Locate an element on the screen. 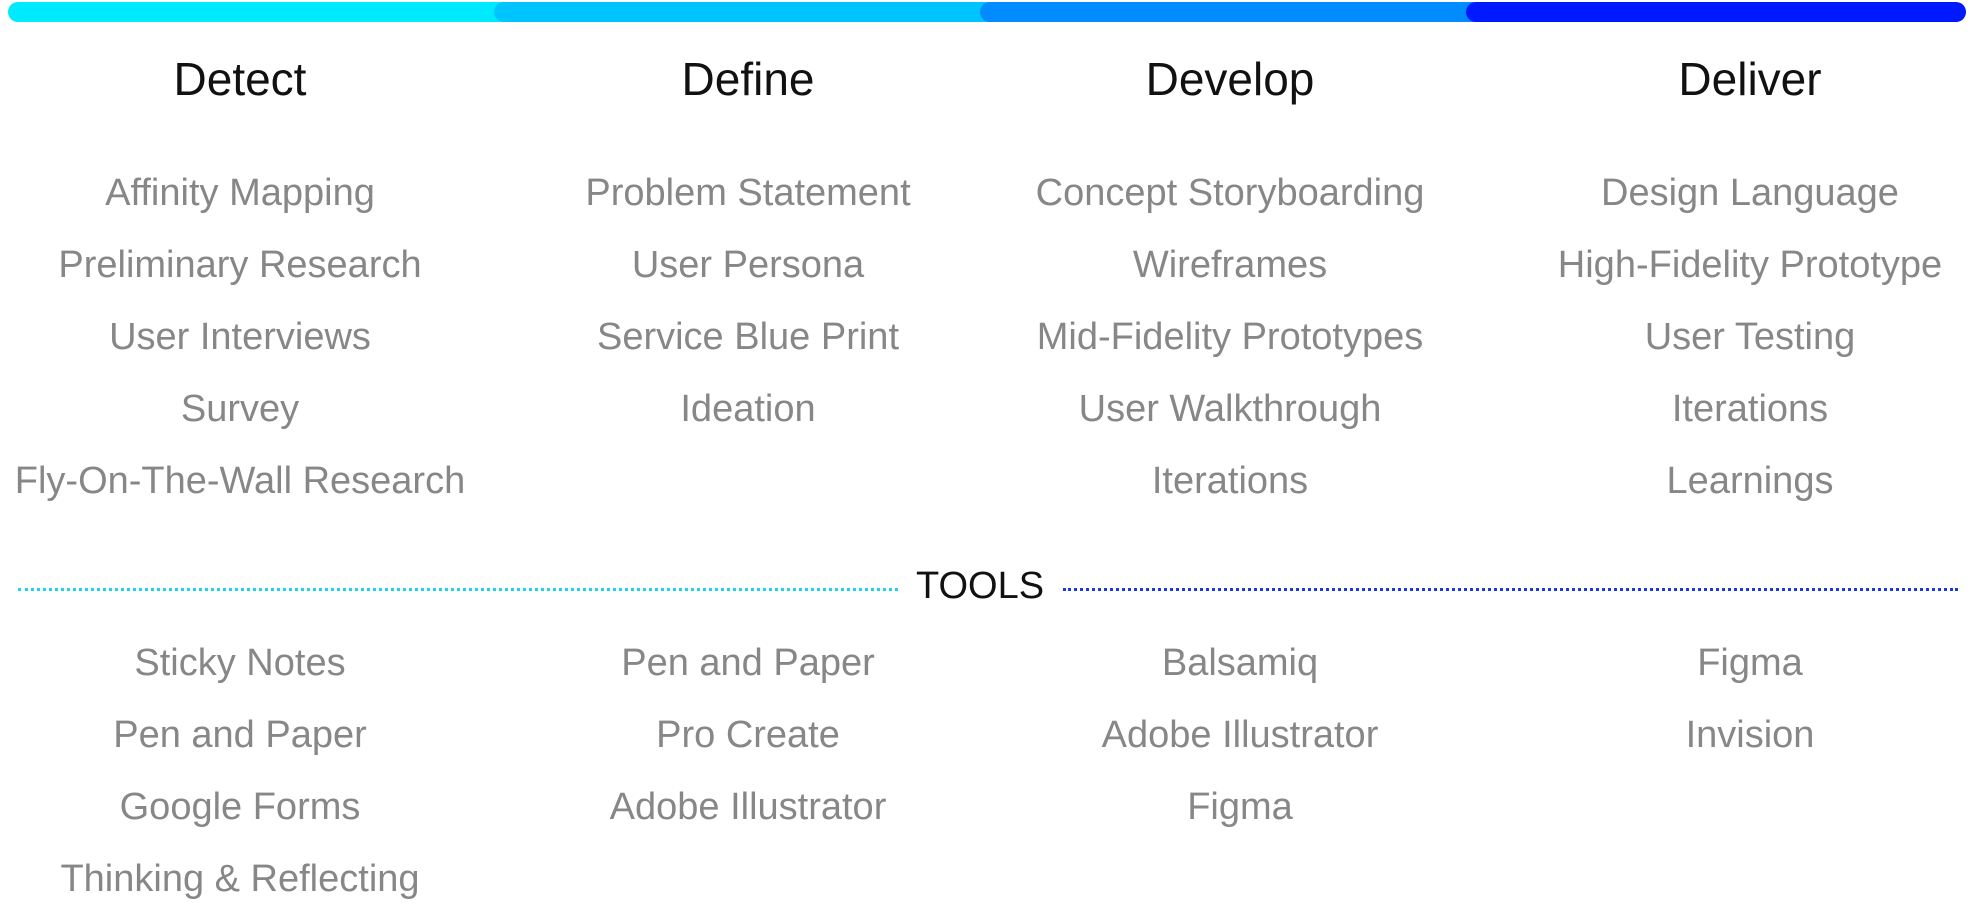 This screenshot has height=920, width=1970. tools-label: TOOLS is located at coordinates (980, 586).